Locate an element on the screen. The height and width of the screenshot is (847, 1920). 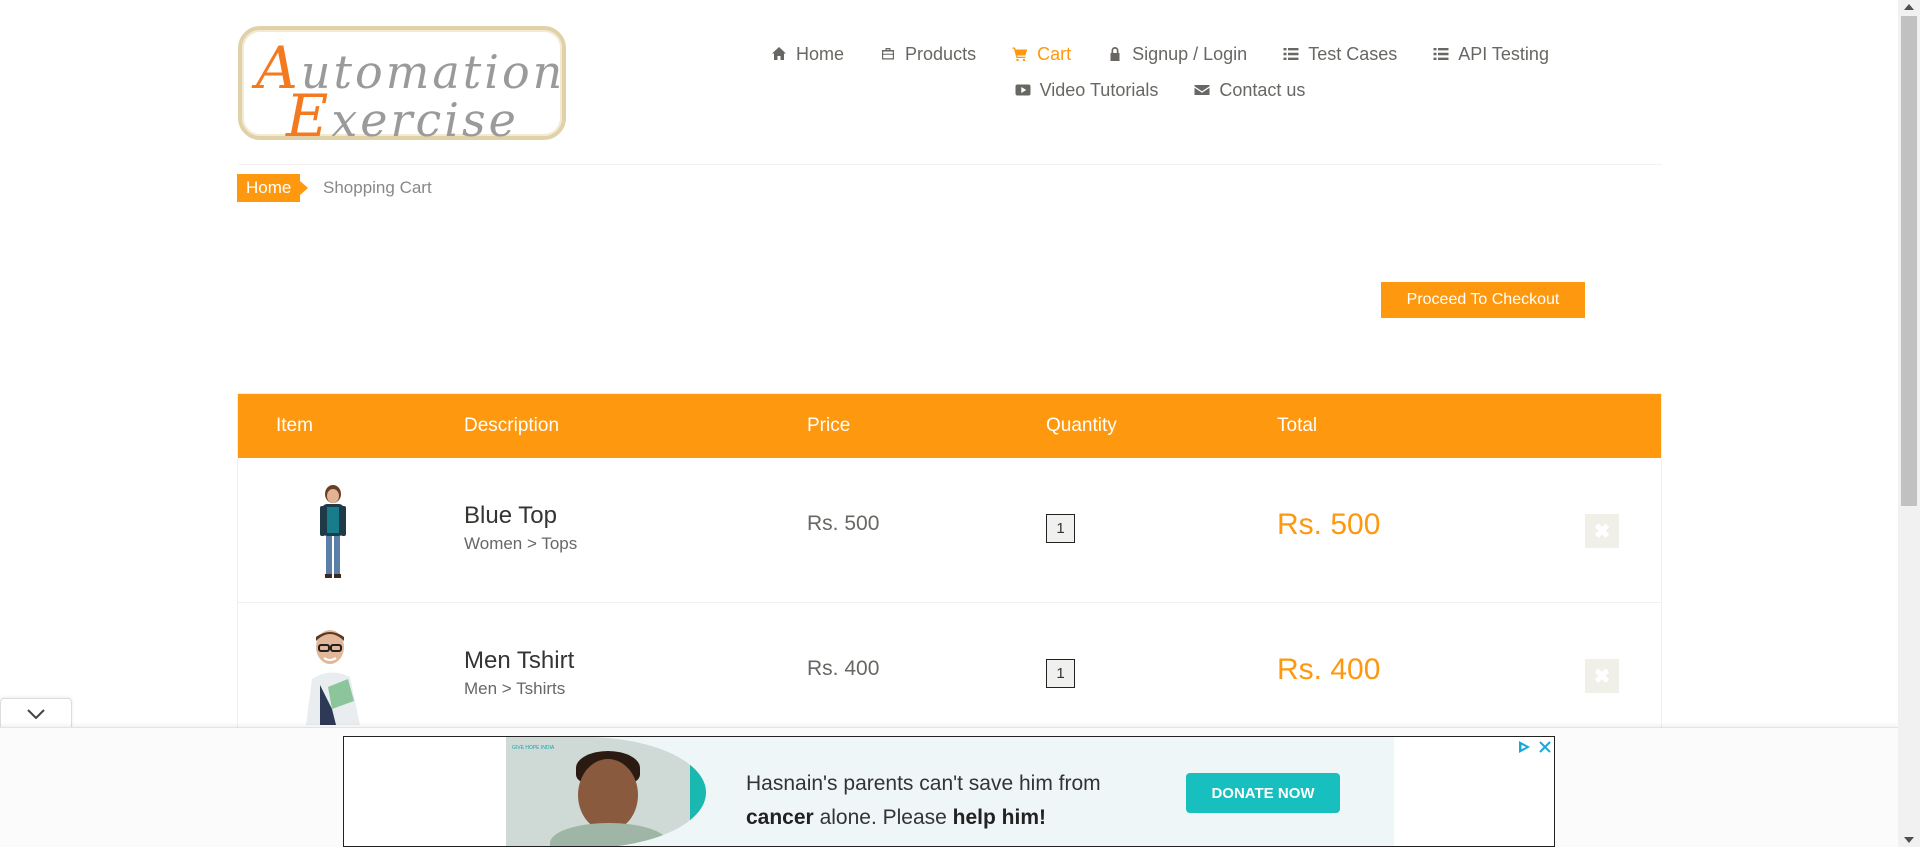
cart-table-header: Item Description Price Quantity Total is located at coordinates (949, 426).